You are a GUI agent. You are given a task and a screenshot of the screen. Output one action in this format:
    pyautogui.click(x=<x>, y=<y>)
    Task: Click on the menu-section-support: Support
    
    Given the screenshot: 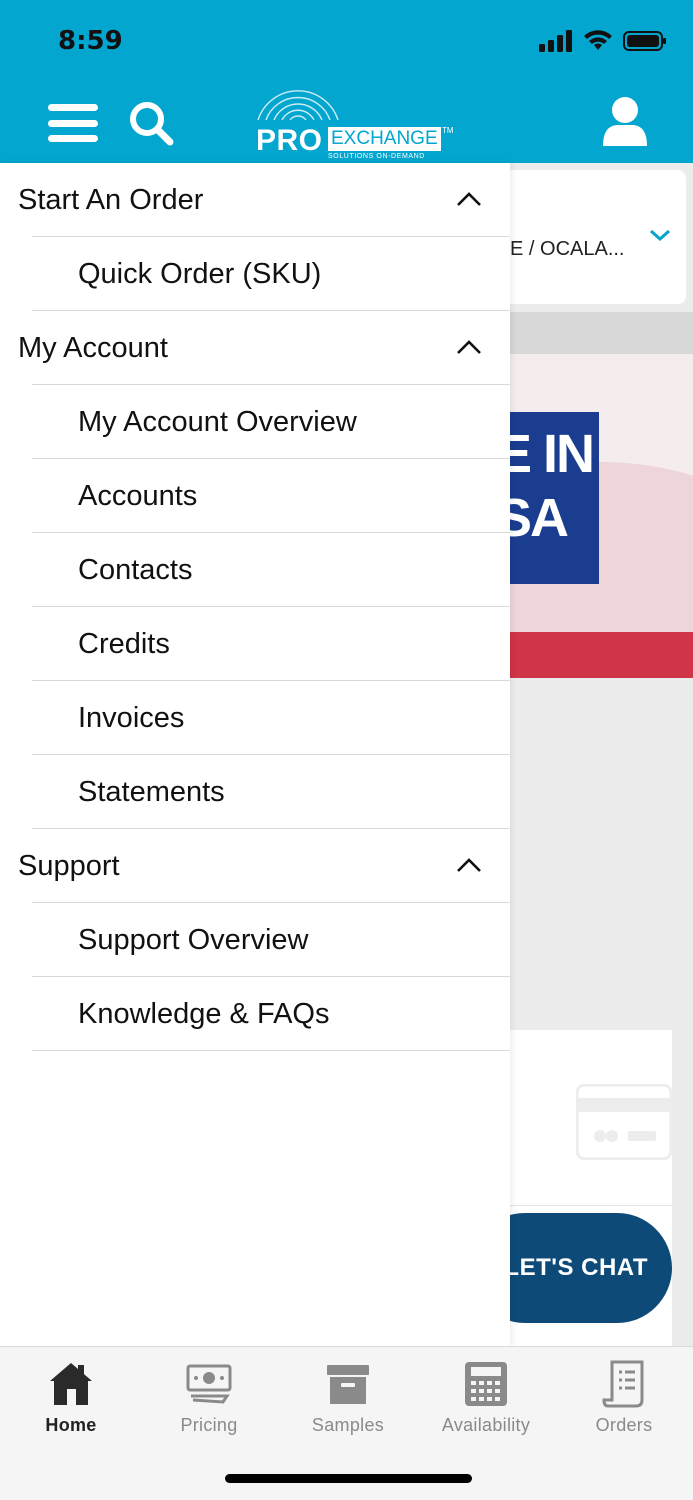 What is the action you would take?
    pyautogui.click(x=255, y=866)
    